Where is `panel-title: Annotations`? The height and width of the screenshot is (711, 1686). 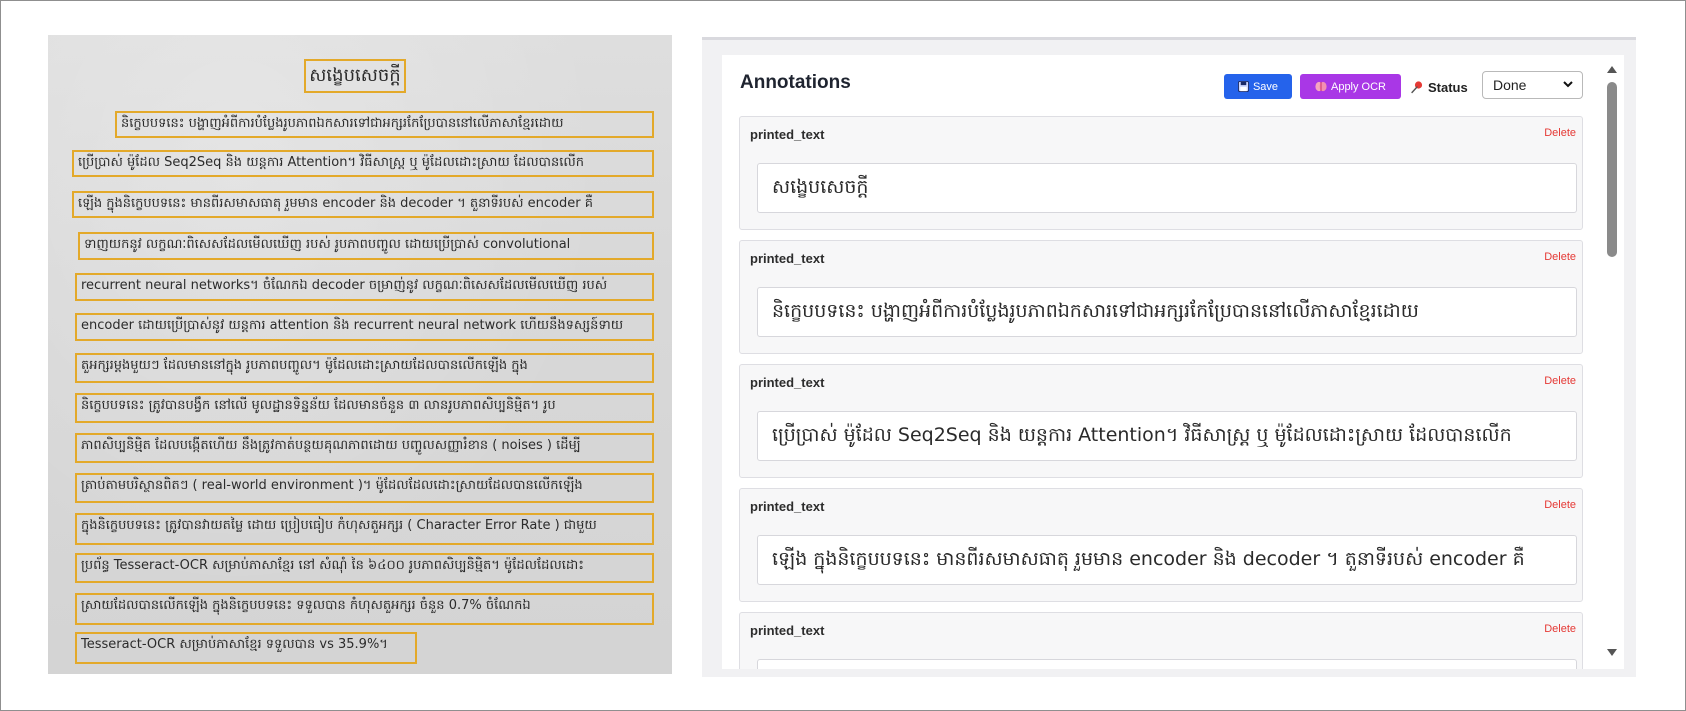
panel-title: Annotations is located at coordinates (795, 82).